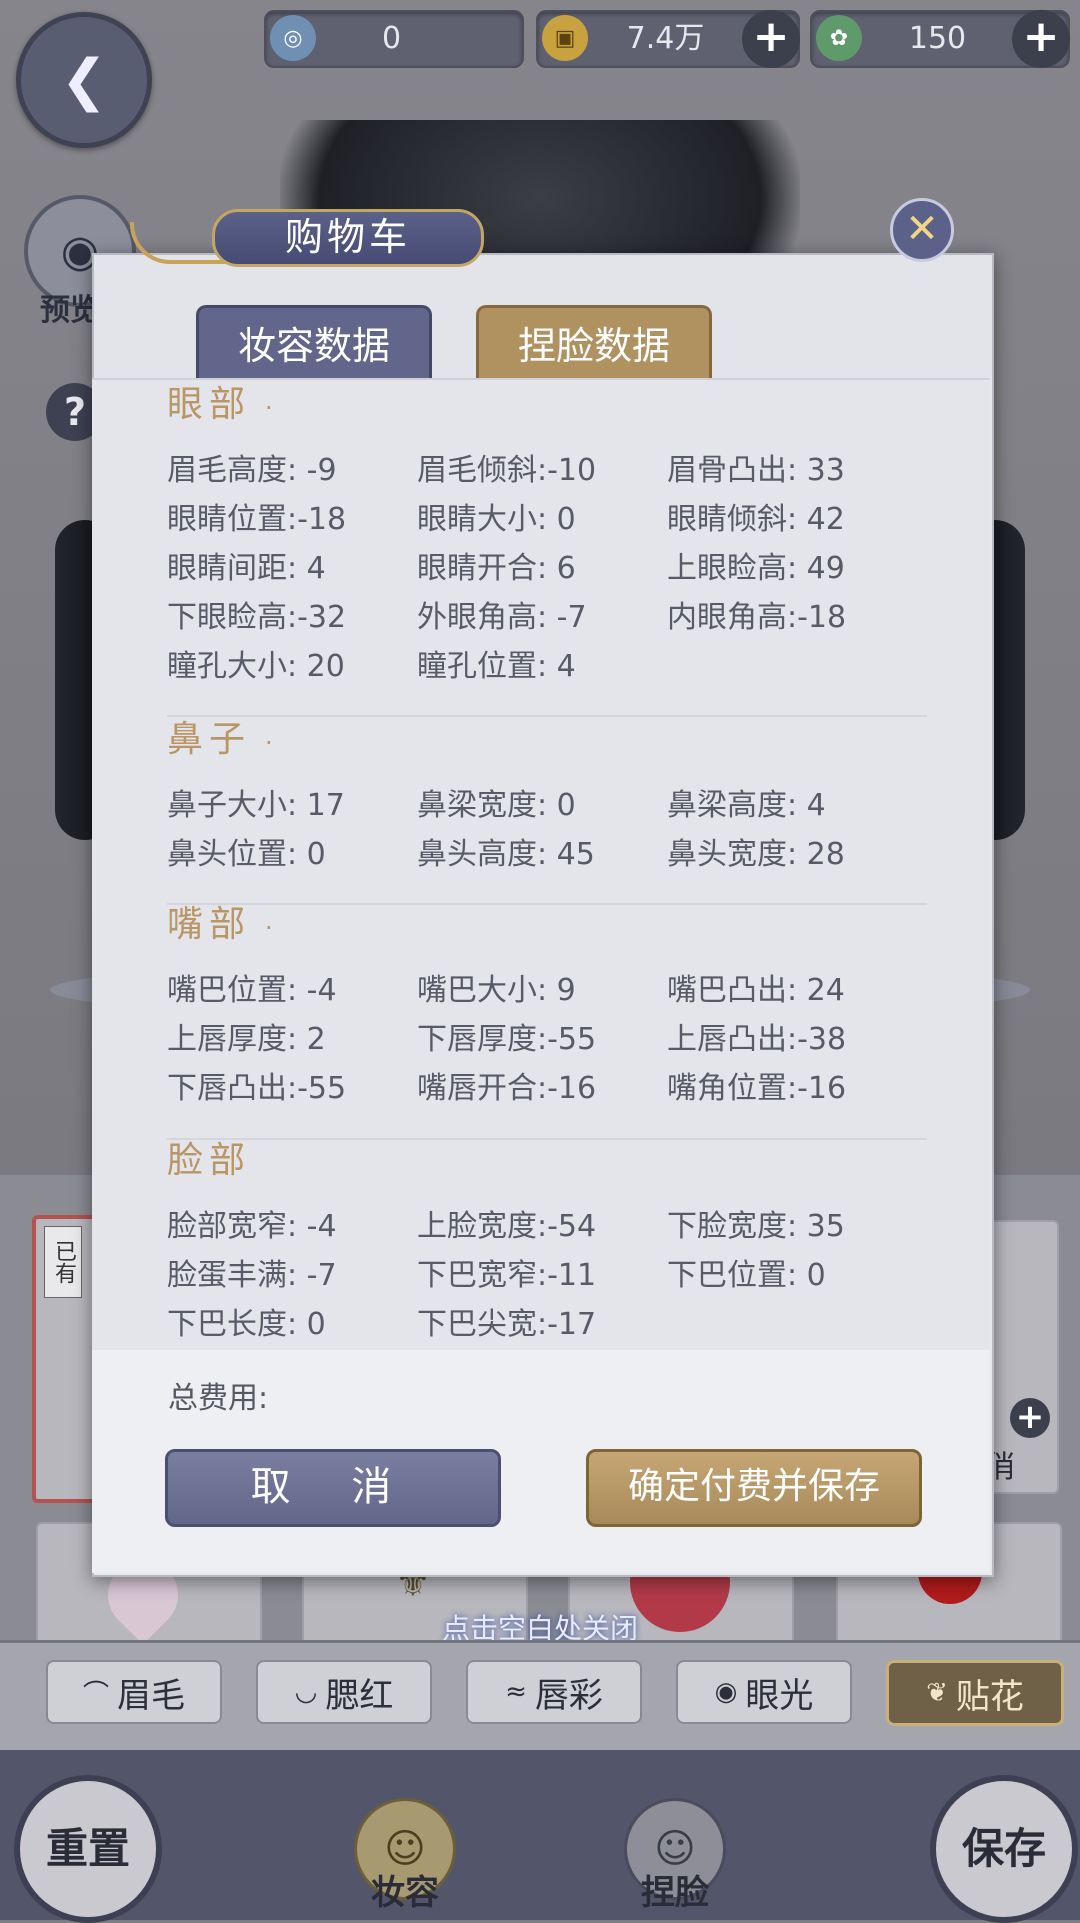  Describe the element at coordinates (257, 519) in the screenshot. I see `param-item: 眼睛位置:-18` at that location.